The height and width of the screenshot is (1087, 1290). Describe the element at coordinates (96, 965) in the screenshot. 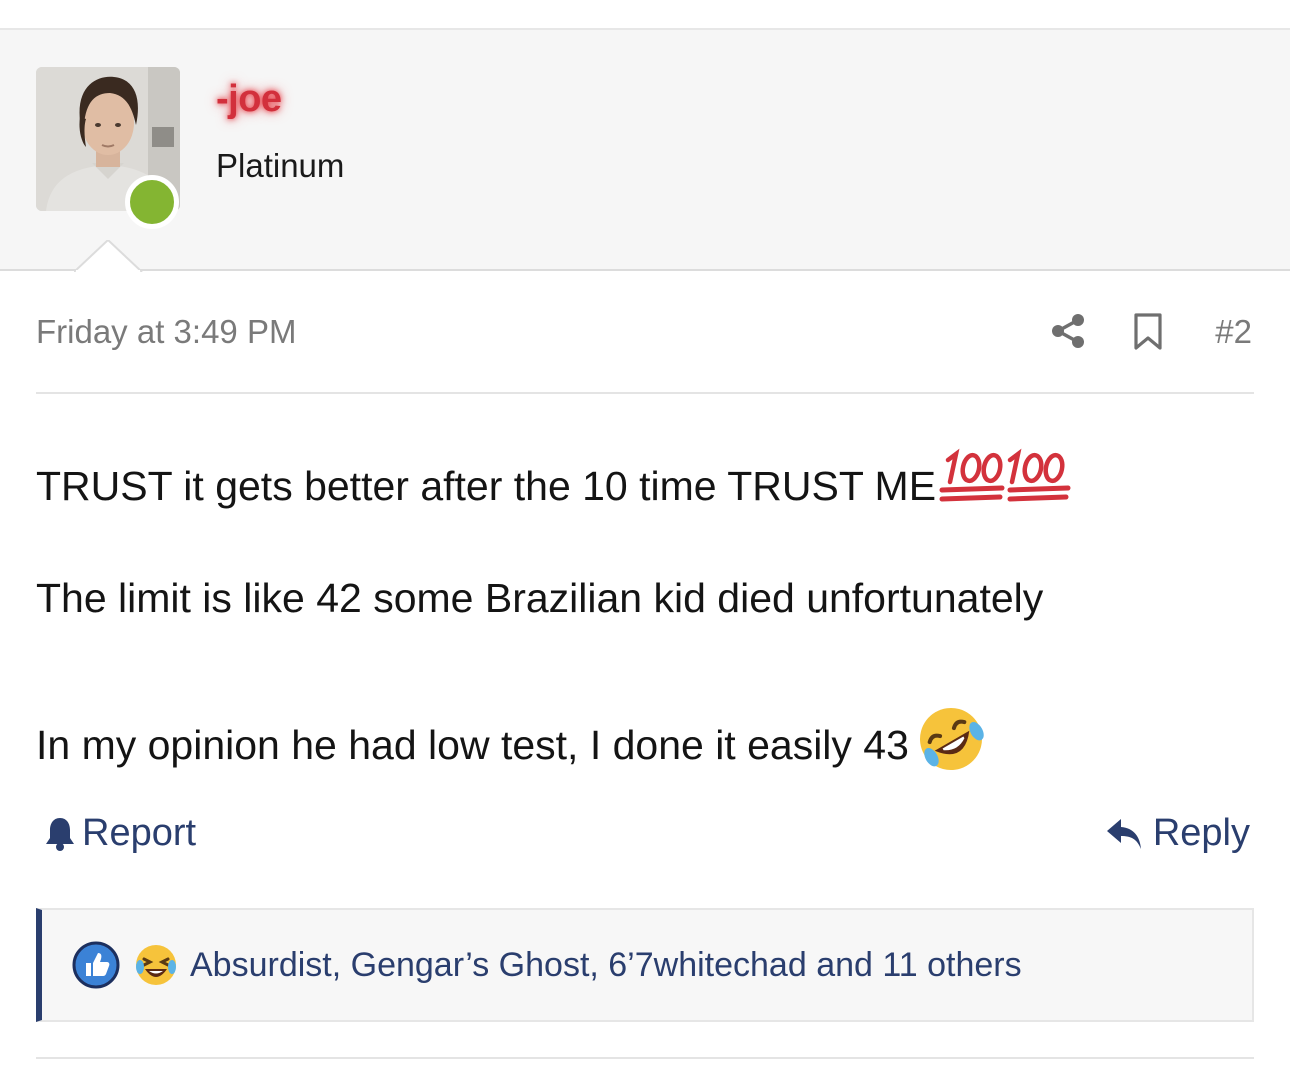

I see `like-icon` at that location.